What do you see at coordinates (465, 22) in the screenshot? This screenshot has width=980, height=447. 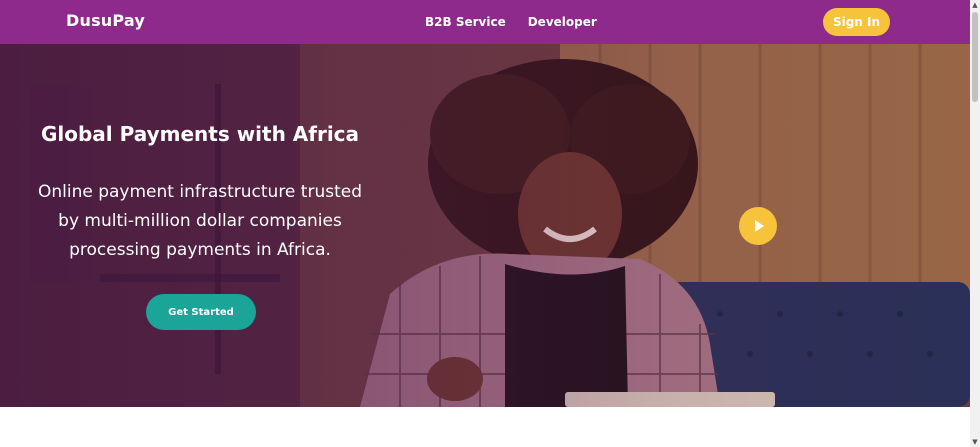 I see `nav-link-b2b-service: B2B Service` at bounding box center [465, 22].